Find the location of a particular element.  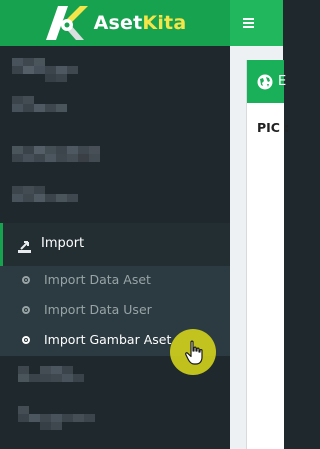

submenu-item-import-data-user: Import Data User is located at coordinates (115, 311).